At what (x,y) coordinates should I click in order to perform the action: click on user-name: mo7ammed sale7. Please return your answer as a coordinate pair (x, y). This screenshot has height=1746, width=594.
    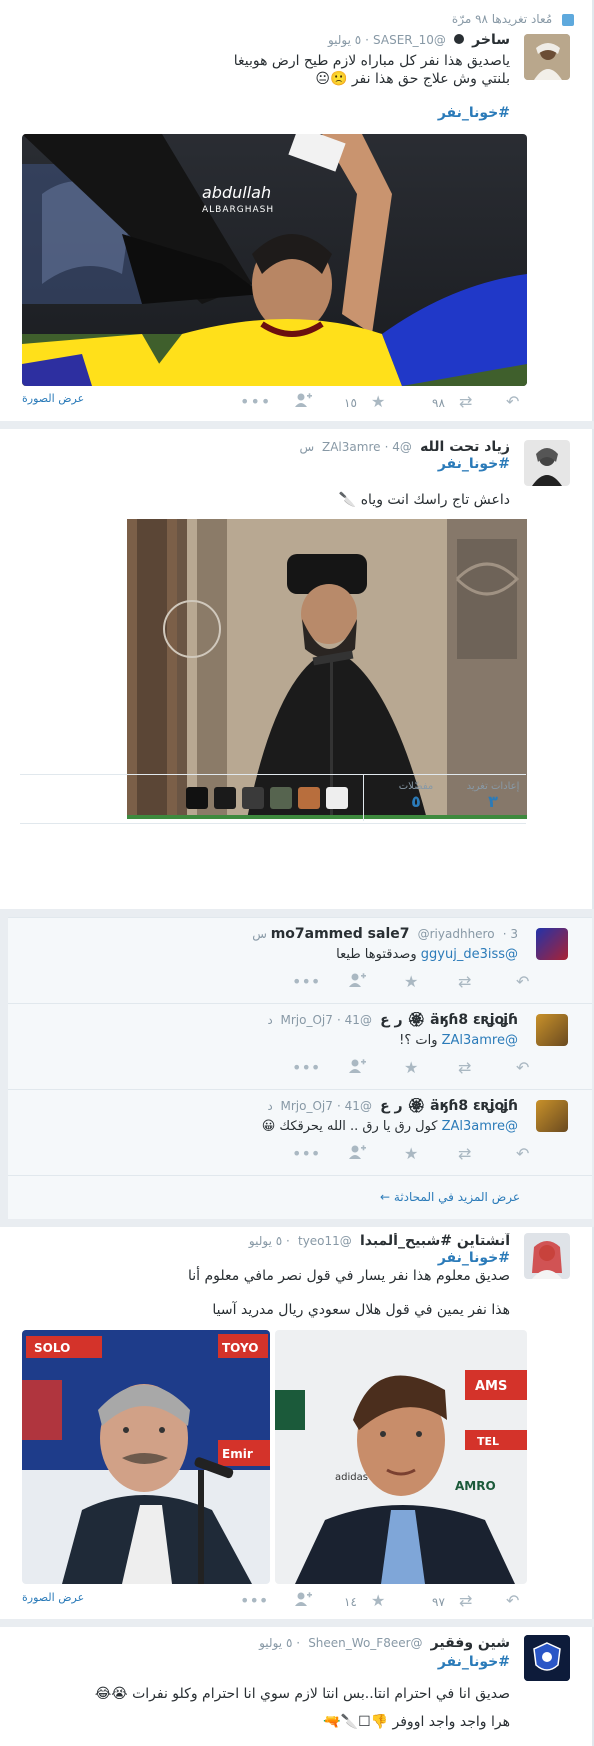
    Looking at the image, I should click on (340, 934).